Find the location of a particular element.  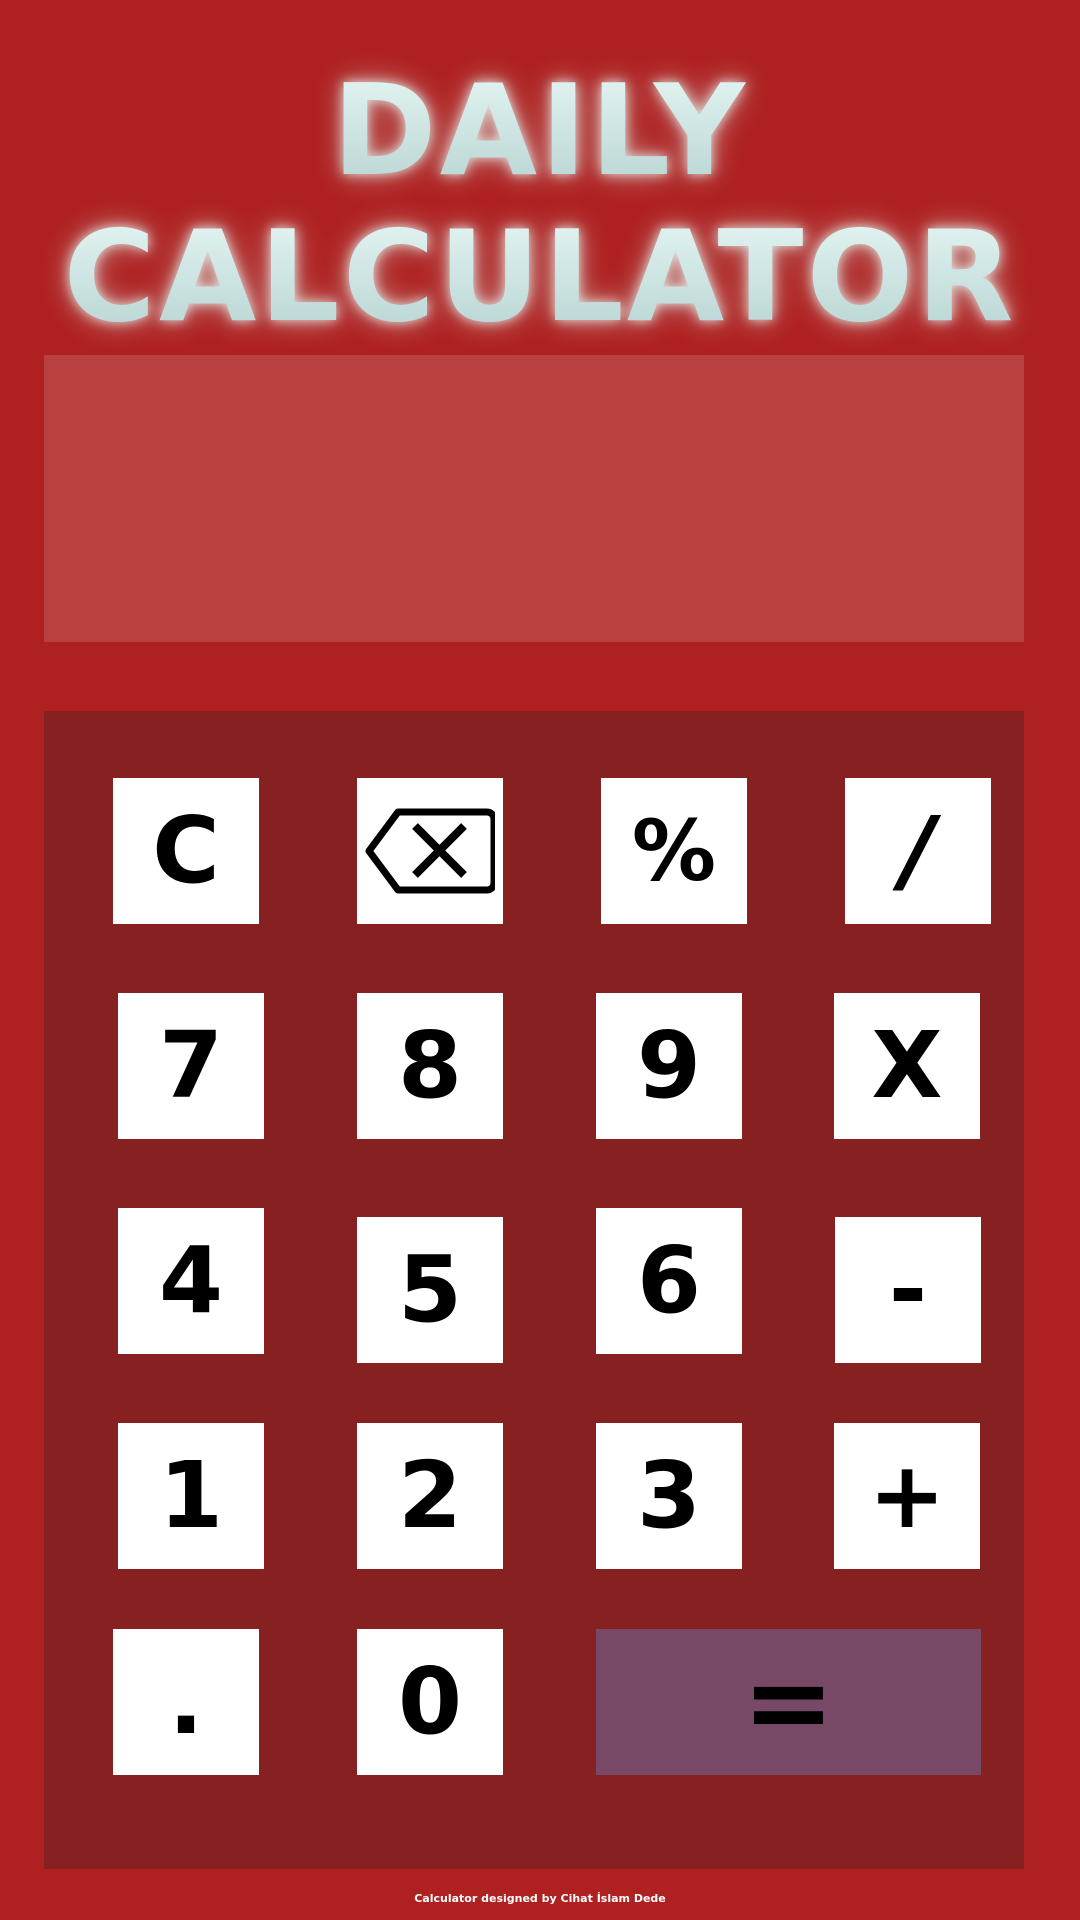

backspace-icon is located at coordinates (430, 851).